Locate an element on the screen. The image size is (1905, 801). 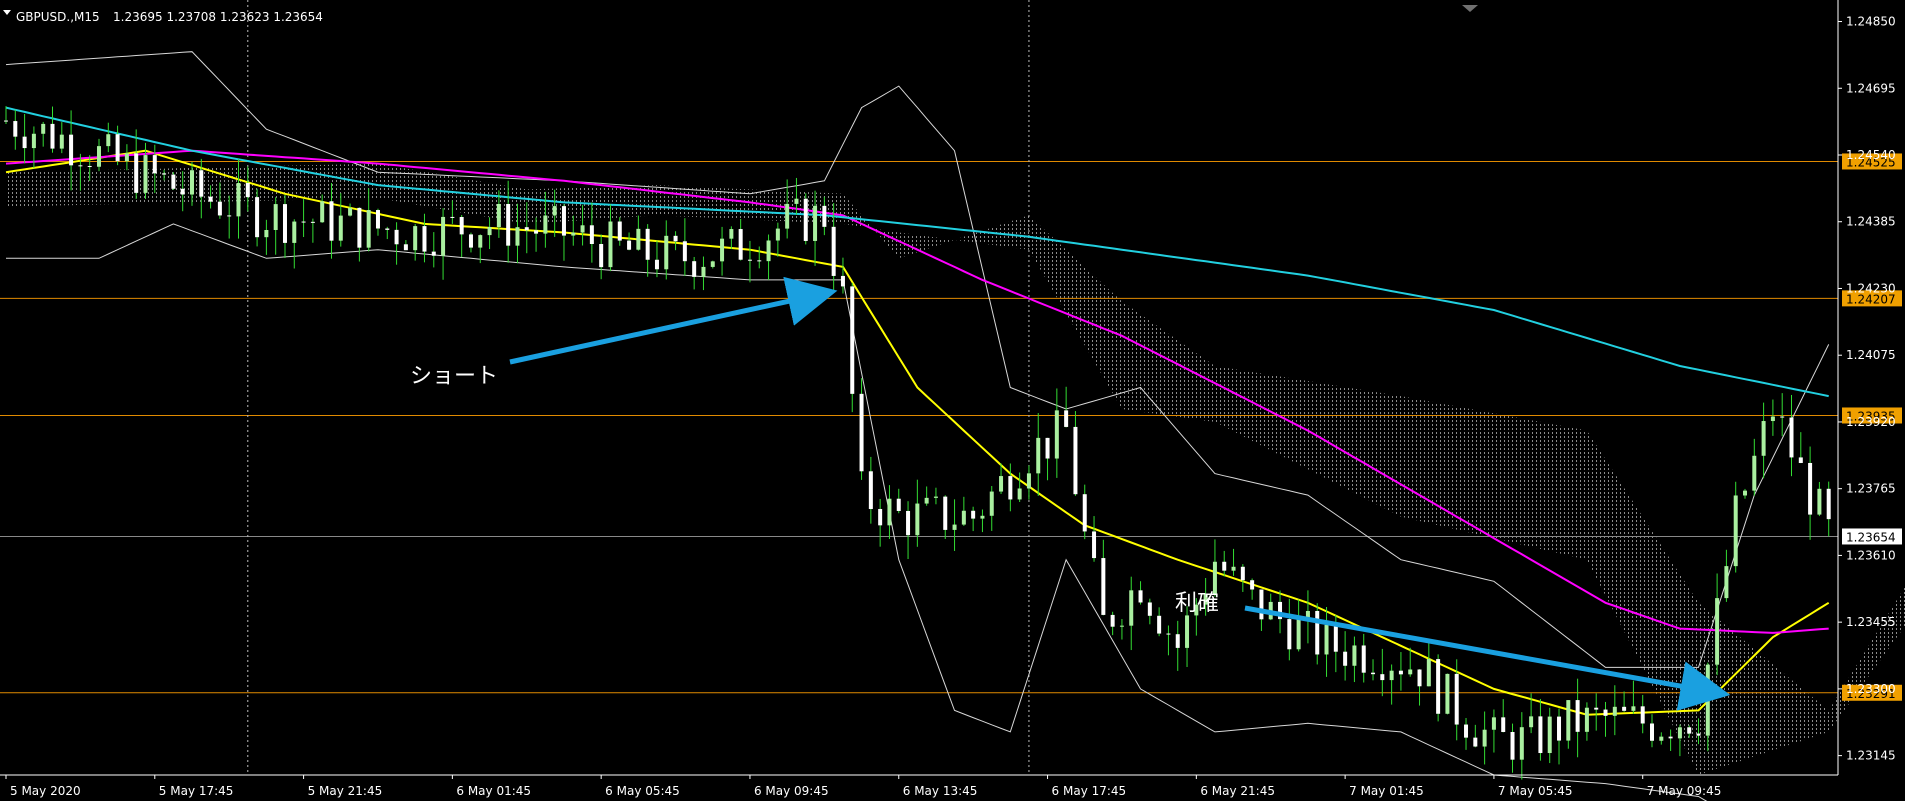
x-tick-label: 6 May 21:45 is located at coordinates (1237, 791).